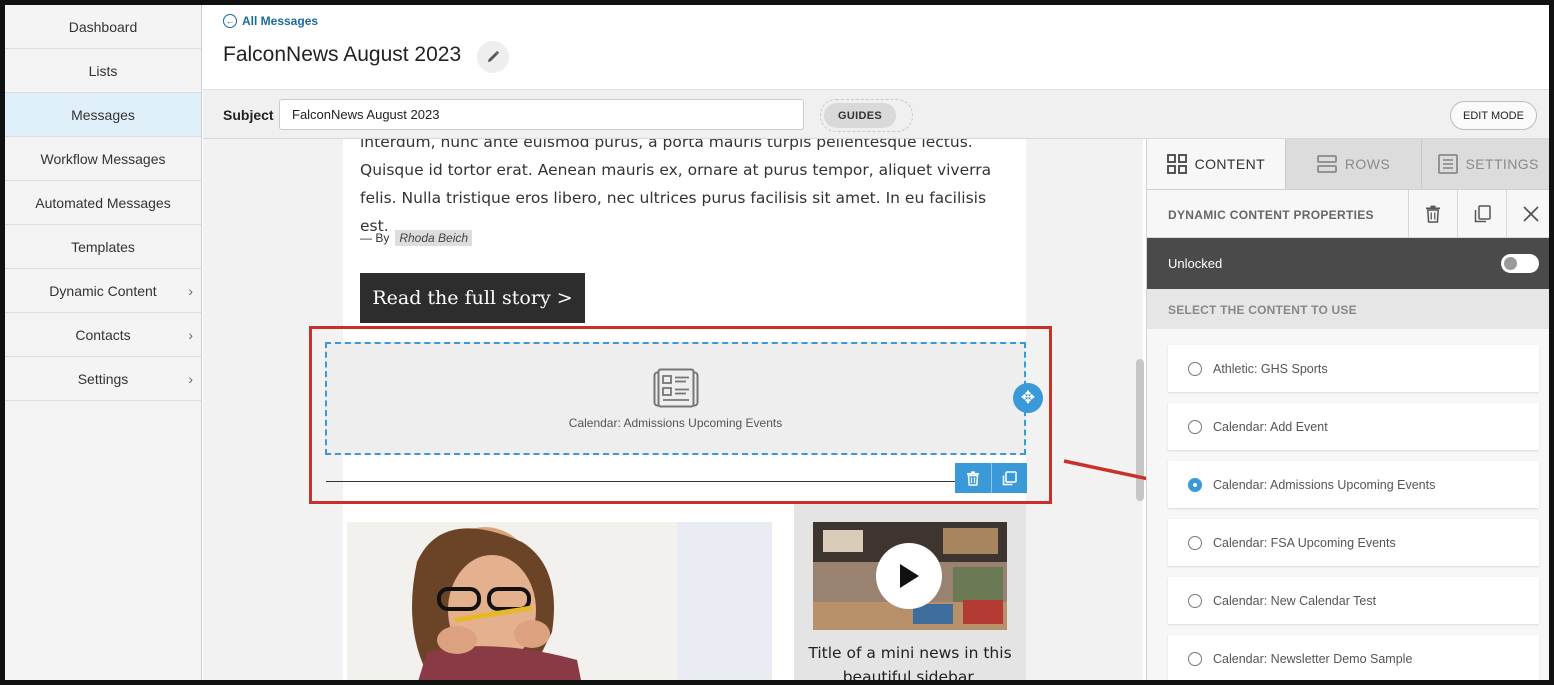  I want to click on sidebar-item-label: Dashboard, so click(103, 26).